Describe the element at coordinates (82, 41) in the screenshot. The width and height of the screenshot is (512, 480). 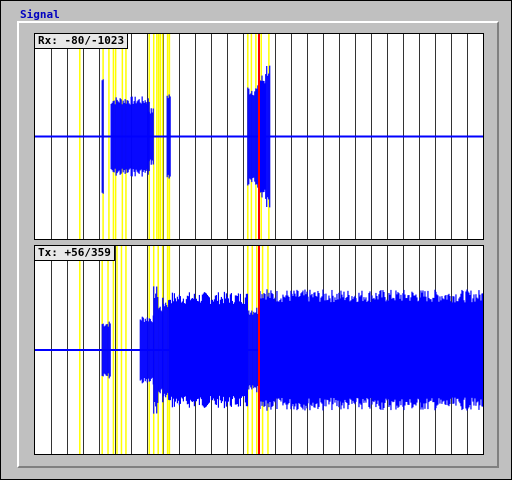
I see `rx-level-readout: Rx: -80/-1023` at that location.